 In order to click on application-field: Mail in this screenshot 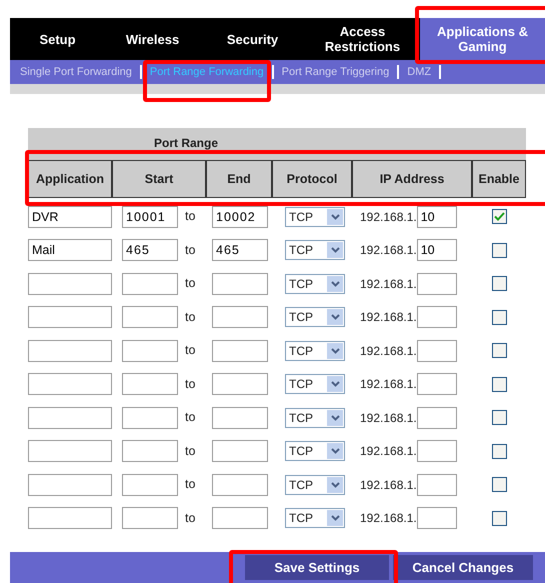, I will do `click(70, 250)`.